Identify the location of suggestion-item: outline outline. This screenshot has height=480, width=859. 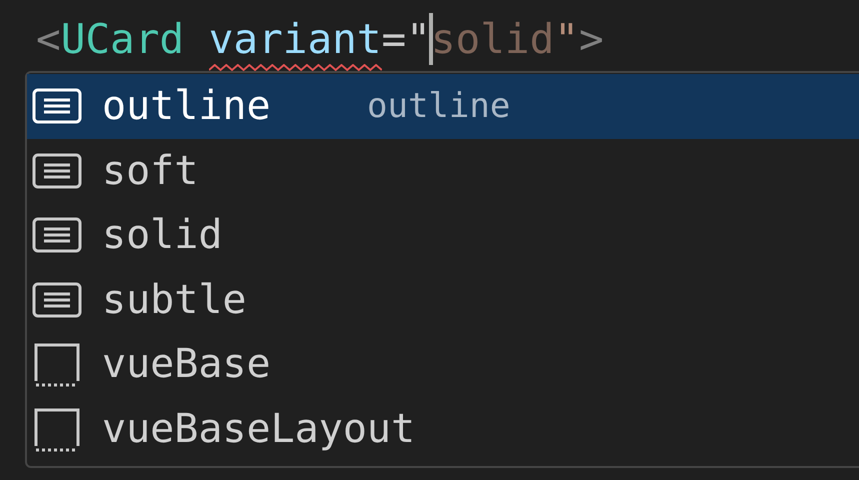
(443, 106).